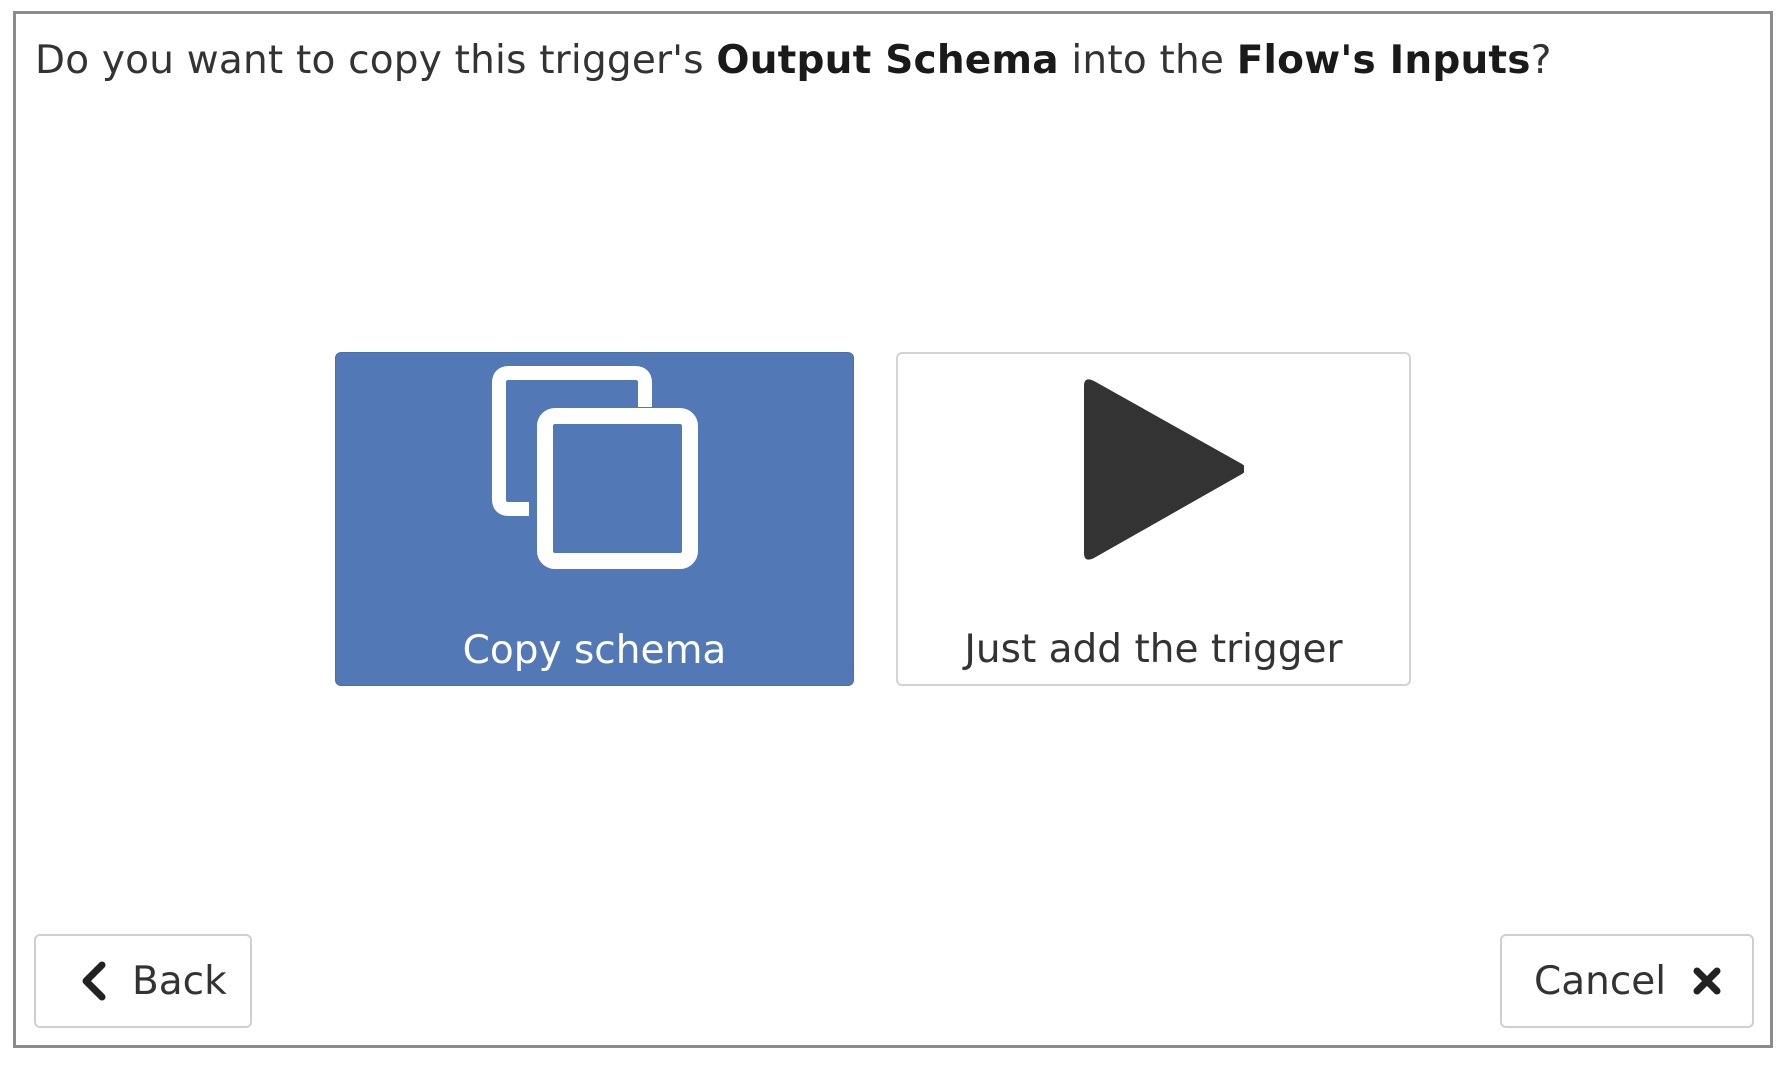 The height and width of the screenshot is (1065, 1787). I want to click on back-button: Back, so click(143, 981).